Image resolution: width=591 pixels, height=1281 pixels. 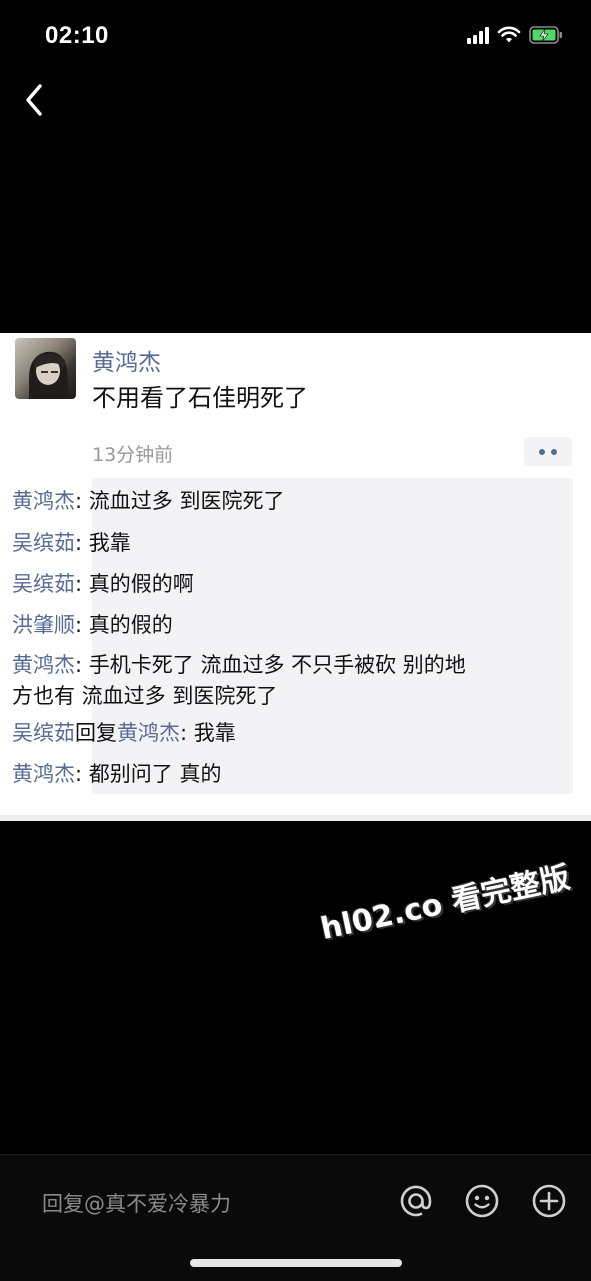 I want to click on plus-circle-icon, so click(x=549, y=1201).